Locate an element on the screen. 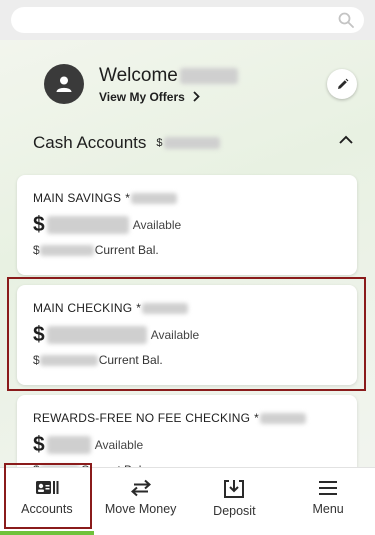 This screenshot has height=535, width=375. welcome-heading: Welcome is located at coordinates (168, 76).